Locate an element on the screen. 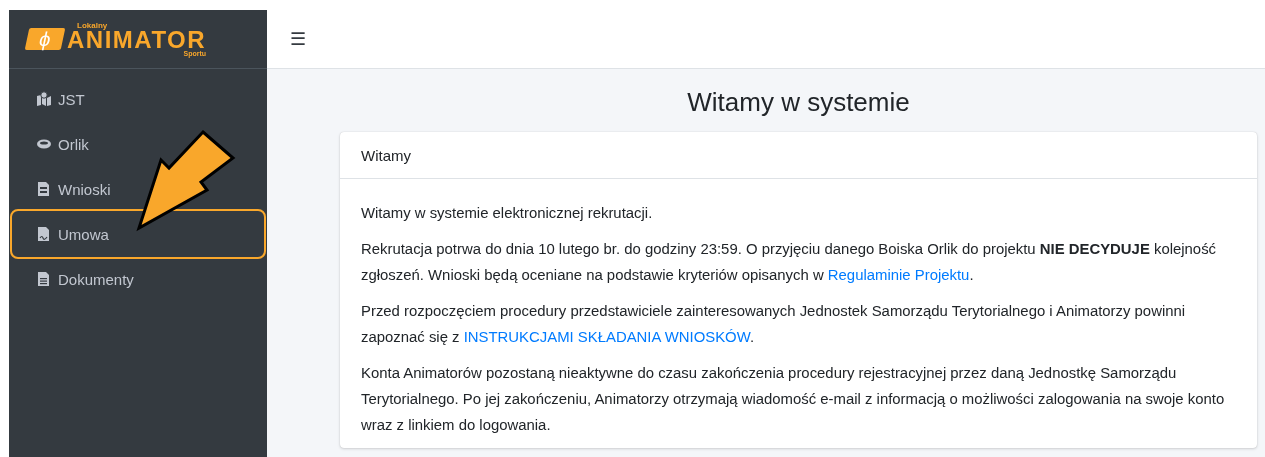  paragraph: Przed rozpoczęciem procedury przedstawiciele zainteresowanych Jednostek Samorządu Terytorialnego i Animatorzy powinni zapoznać się z INSTRUKCJAMI SKŁADANIA WNIOSKÓW. is located at coordinates (774, 324).